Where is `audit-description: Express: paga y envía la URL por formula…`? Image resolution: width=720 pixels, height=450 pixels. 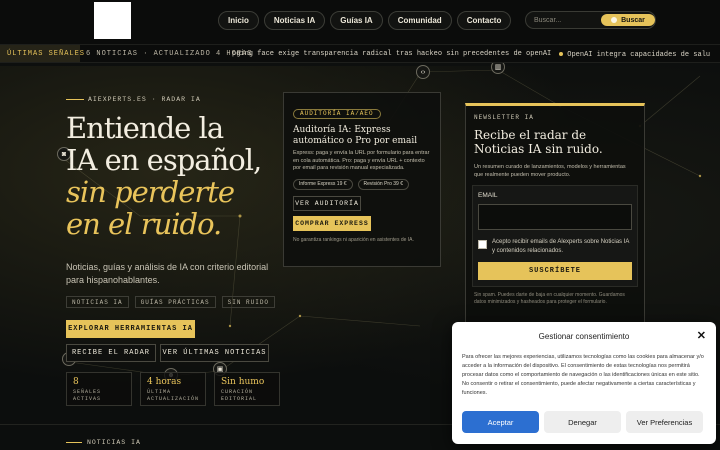 audit-description: Express: paga y envía la URL por formula… is located at coordinates (361, 160).